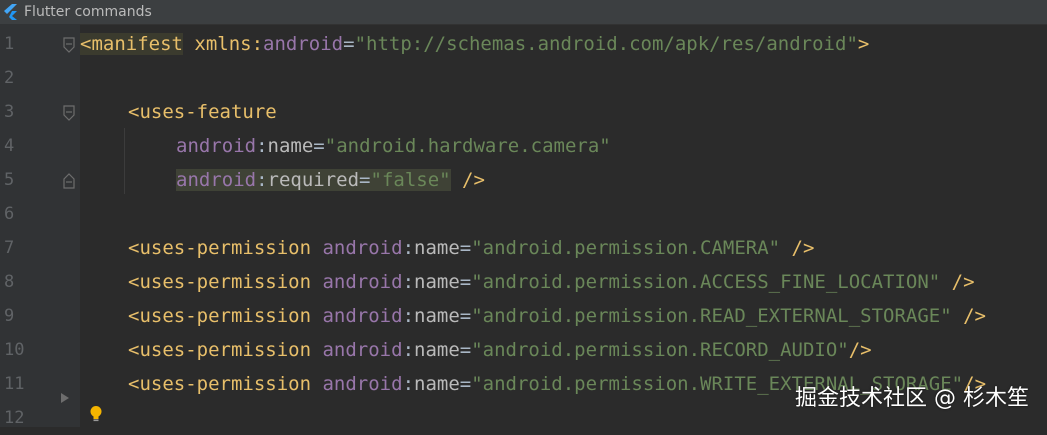 This screenshot has height=435, width=1047. What do you see at coordinates (14, 418) in the screenshot?
I see `line-number: 12` at bounding box center [14, 418].